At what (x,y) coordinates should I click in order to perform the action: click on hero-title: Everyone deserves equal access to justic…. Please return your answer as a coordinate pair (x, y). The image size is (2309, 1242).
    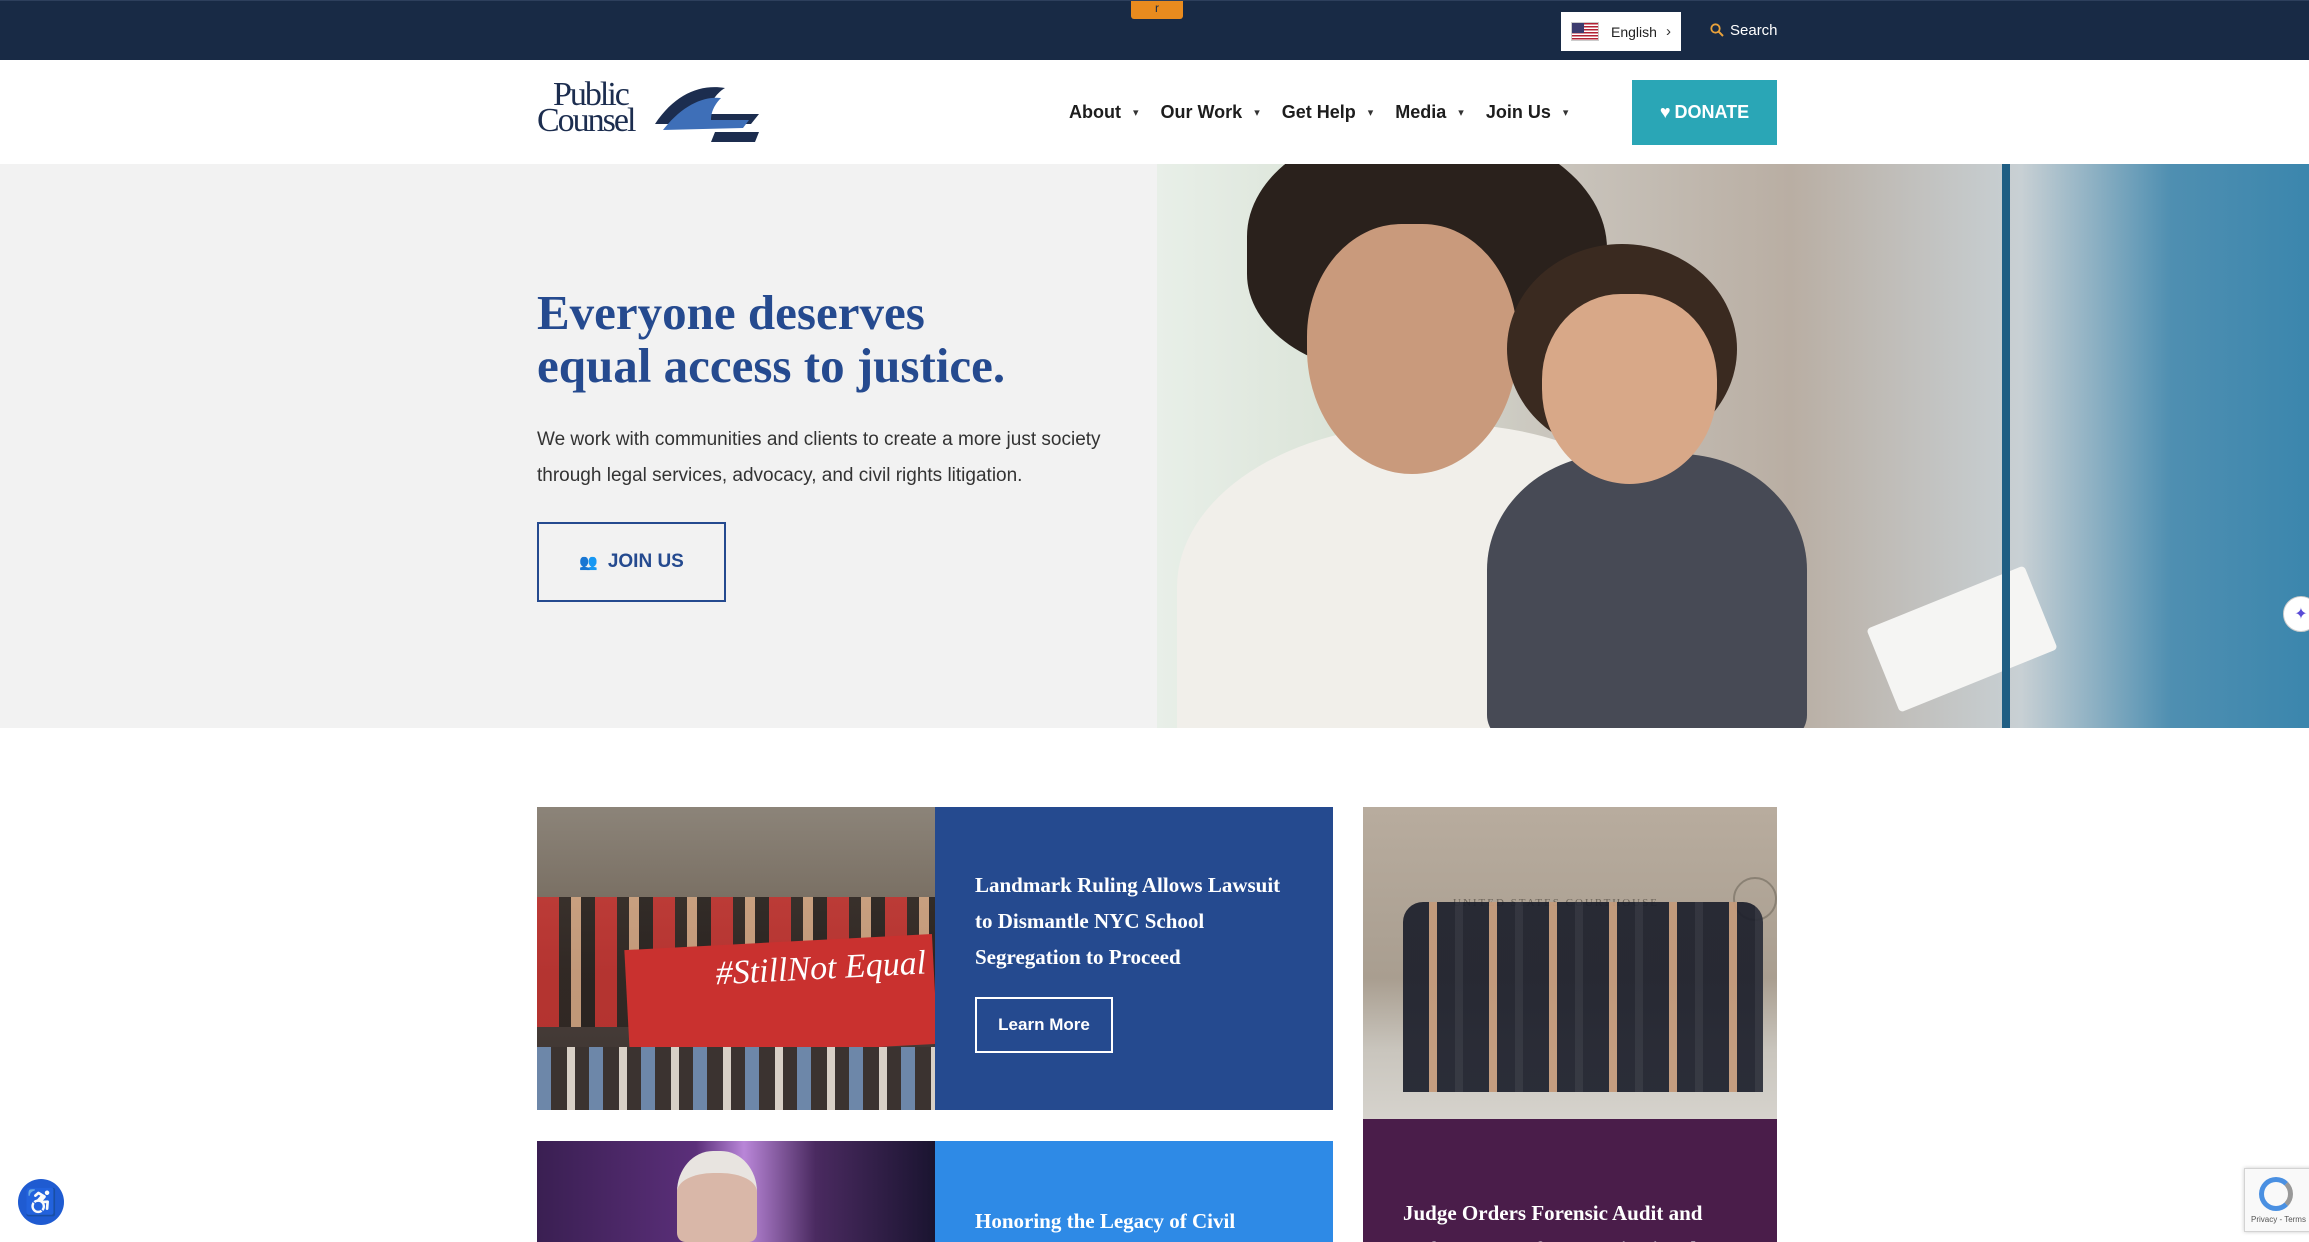
    Looking at the image, I should click on (817, 339).